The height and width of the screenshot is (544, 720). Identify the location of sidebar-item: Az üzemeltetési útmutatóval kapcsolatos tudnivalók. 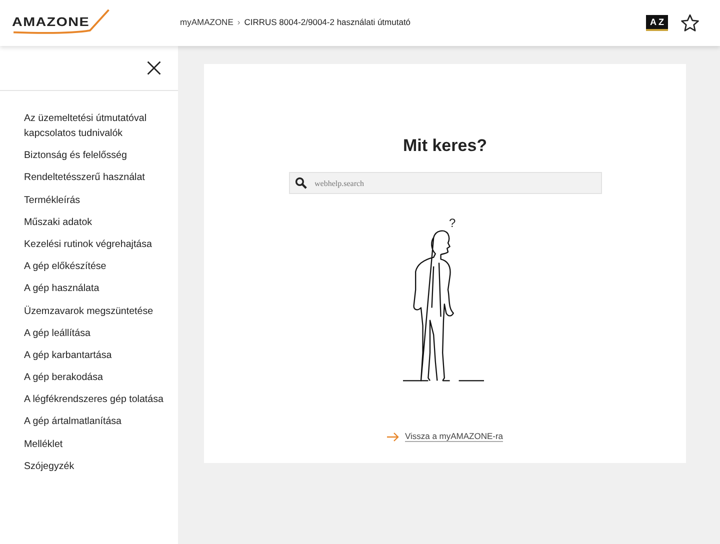
(97, 126).